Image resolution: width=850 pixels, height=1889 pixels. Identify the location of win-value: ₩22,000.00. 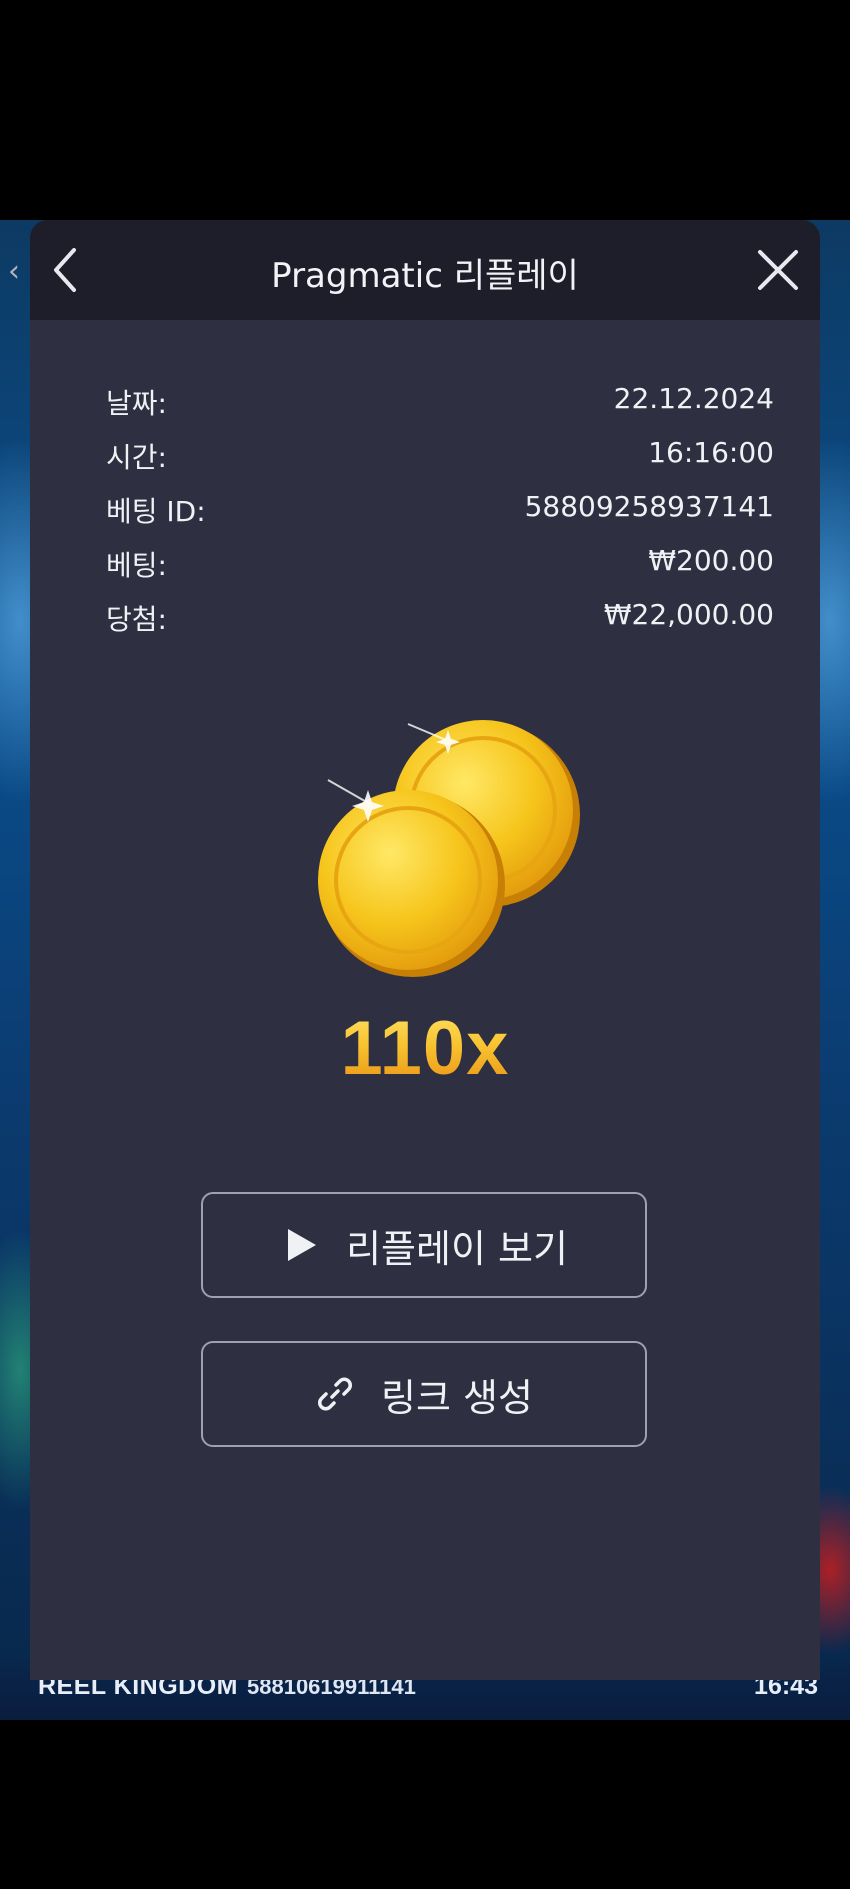
(688, 614).